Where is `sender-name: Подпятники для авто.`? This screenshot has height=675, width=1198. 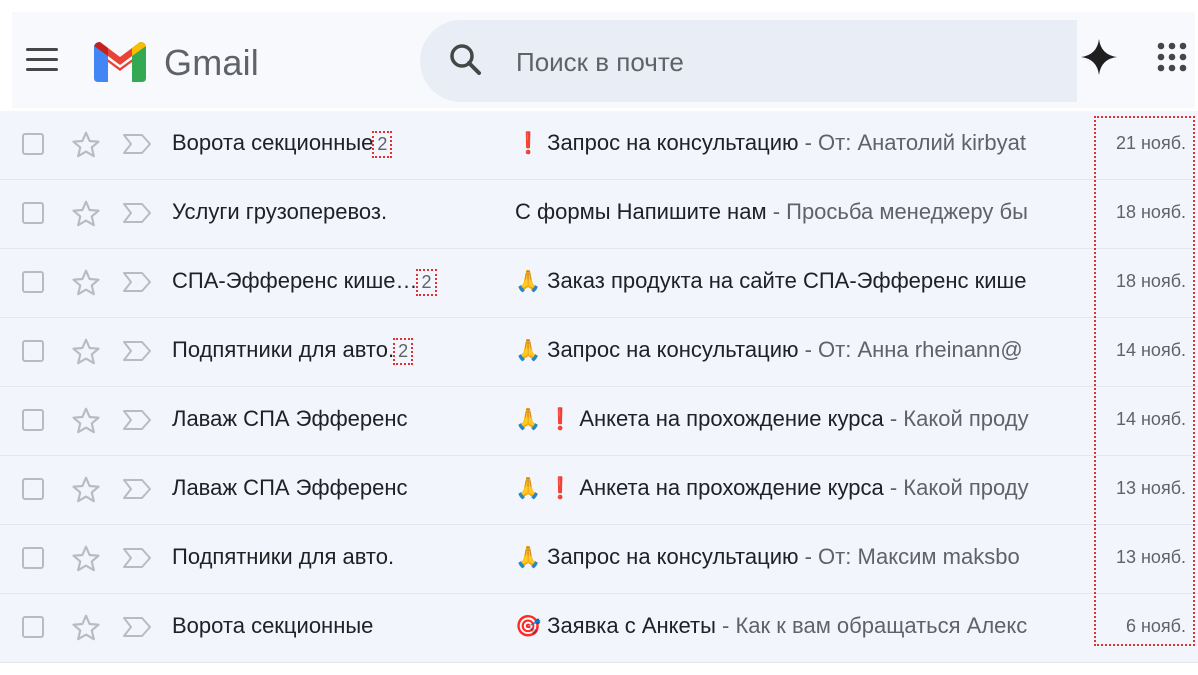 sender-name: Подпятники для авто. is located at coordinates (283, 557).